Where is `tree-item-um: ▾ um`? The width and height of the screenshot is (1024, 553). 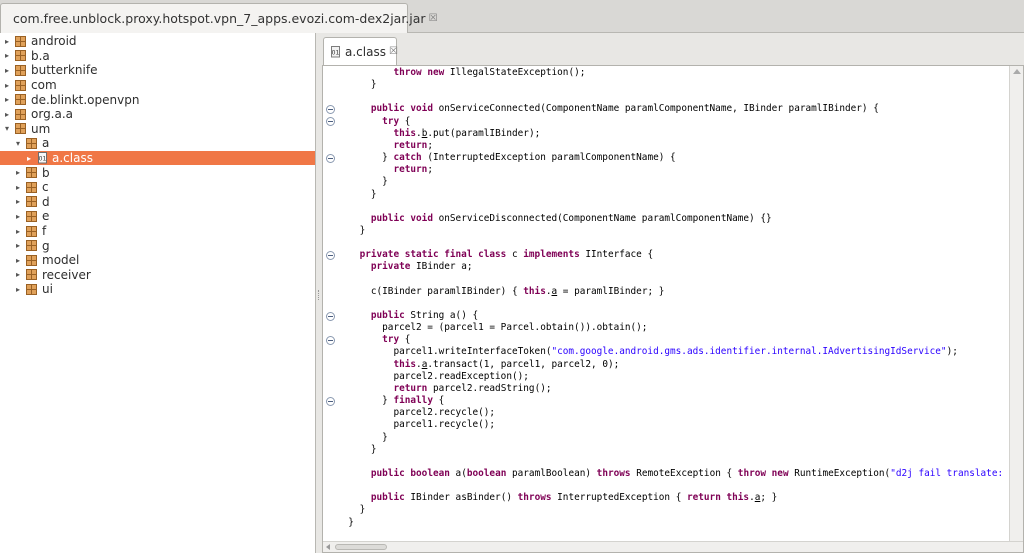
tree-item-um: ▾ um is located at coordinates (157, 129).